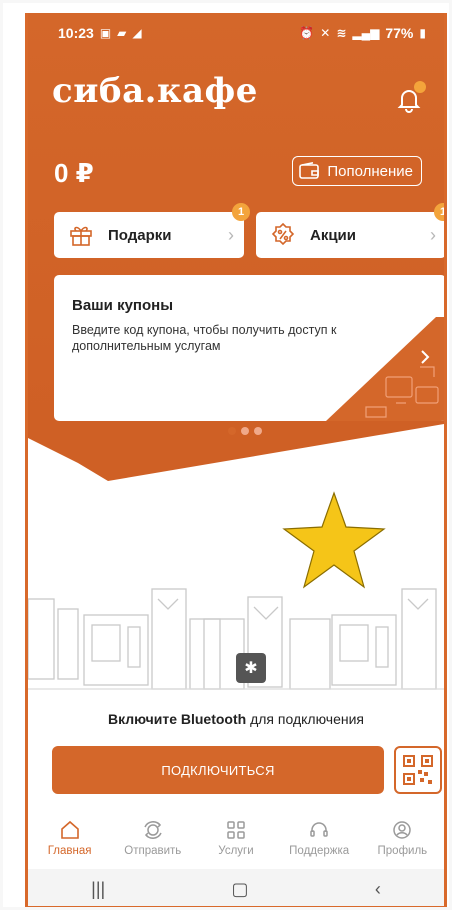  I want to click on bluetooth-prompt: Включите Bluetooth для подключения, so click(236, 719).